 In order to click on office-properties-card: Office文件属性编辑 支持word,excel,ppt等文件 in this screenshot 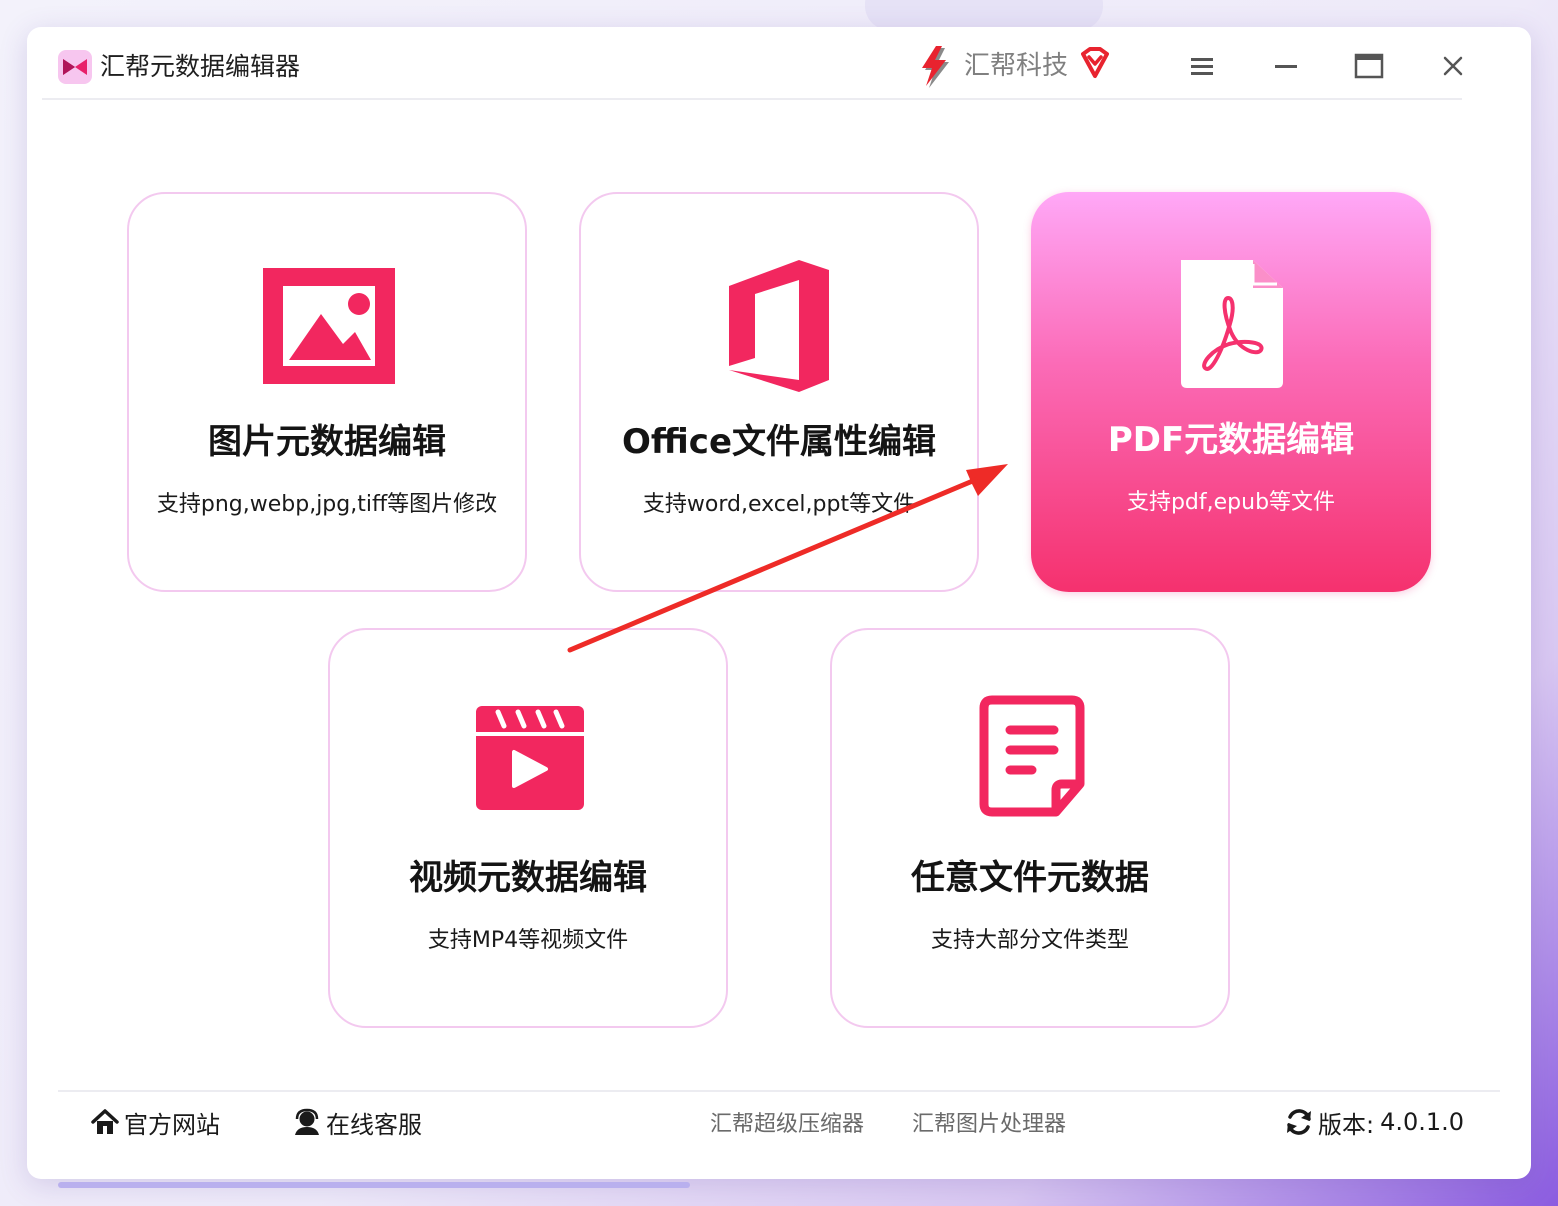, I will do `click(779, 392)`.